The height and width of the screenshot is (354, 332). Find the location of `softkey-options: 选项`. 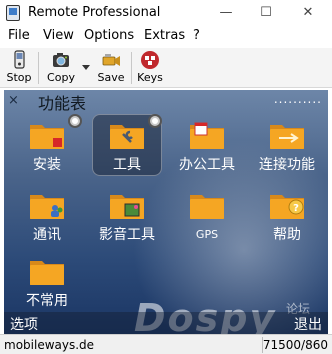

softkey-options: 选项 is located at coordinates (24, 324).